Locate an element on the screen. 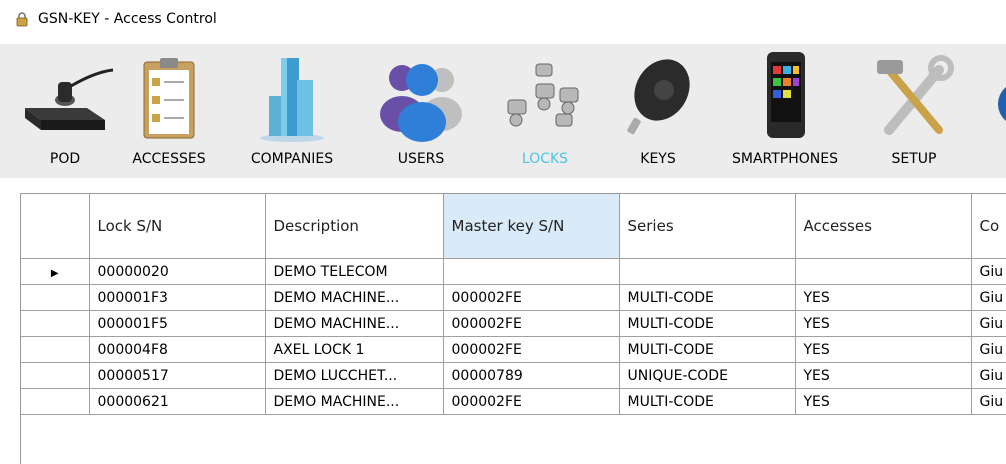  pod-button: POD is located at coordinates (65, 111).